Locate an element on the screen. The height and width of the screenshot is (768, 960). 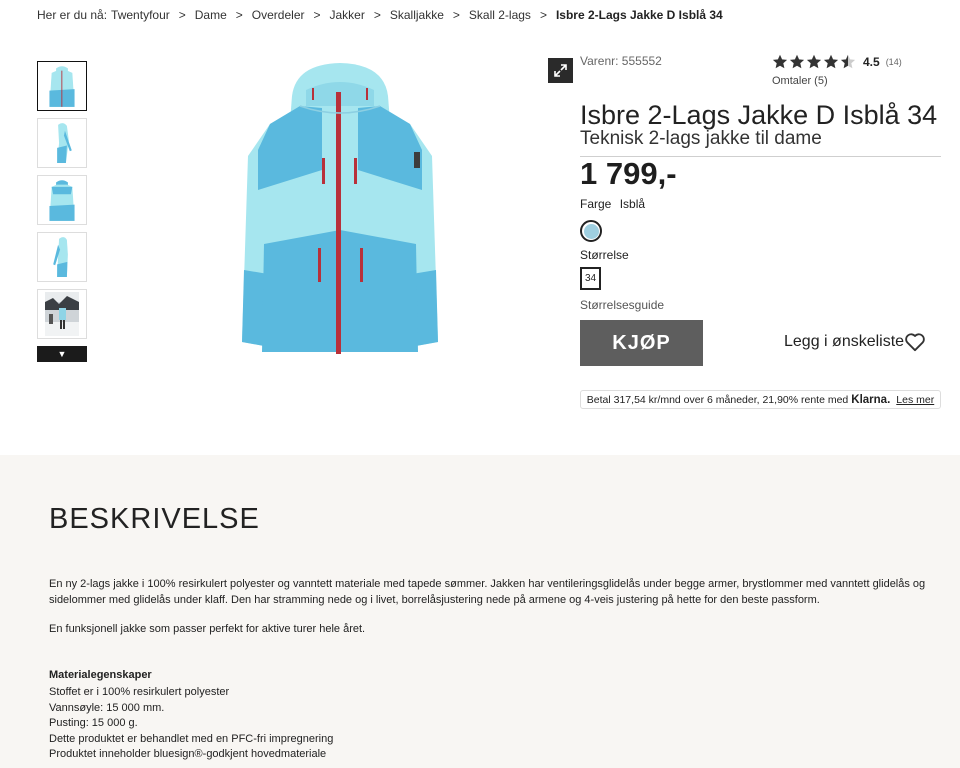
klarna-read-more-link: Les mer is located at coordinates (915, 400).